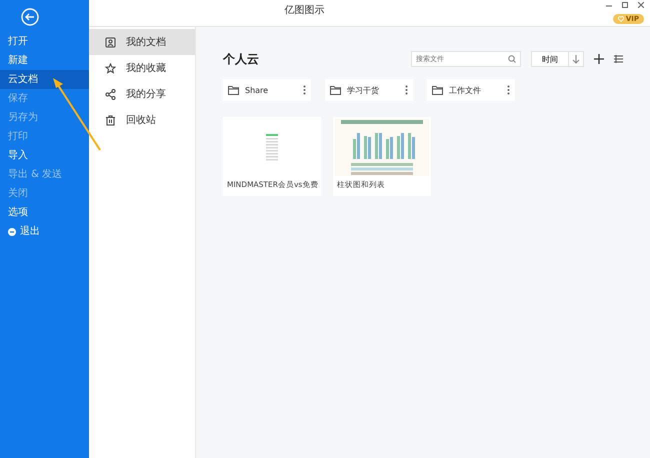  Describe the element at coordinates (142, 120) in the screenshot. I see `nav-item: 回收站` at that location.